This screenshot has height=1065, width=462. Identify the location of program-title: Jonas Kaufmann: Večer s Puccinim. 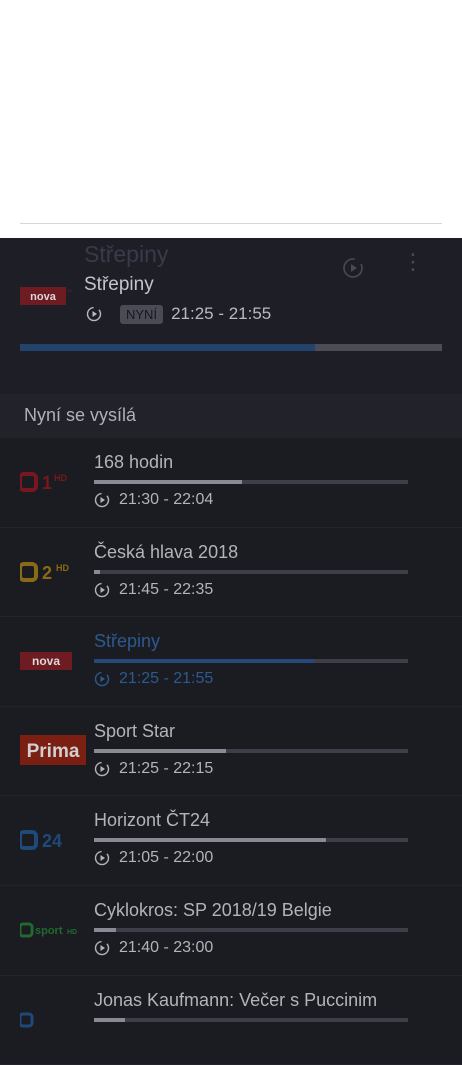
(236, 999).